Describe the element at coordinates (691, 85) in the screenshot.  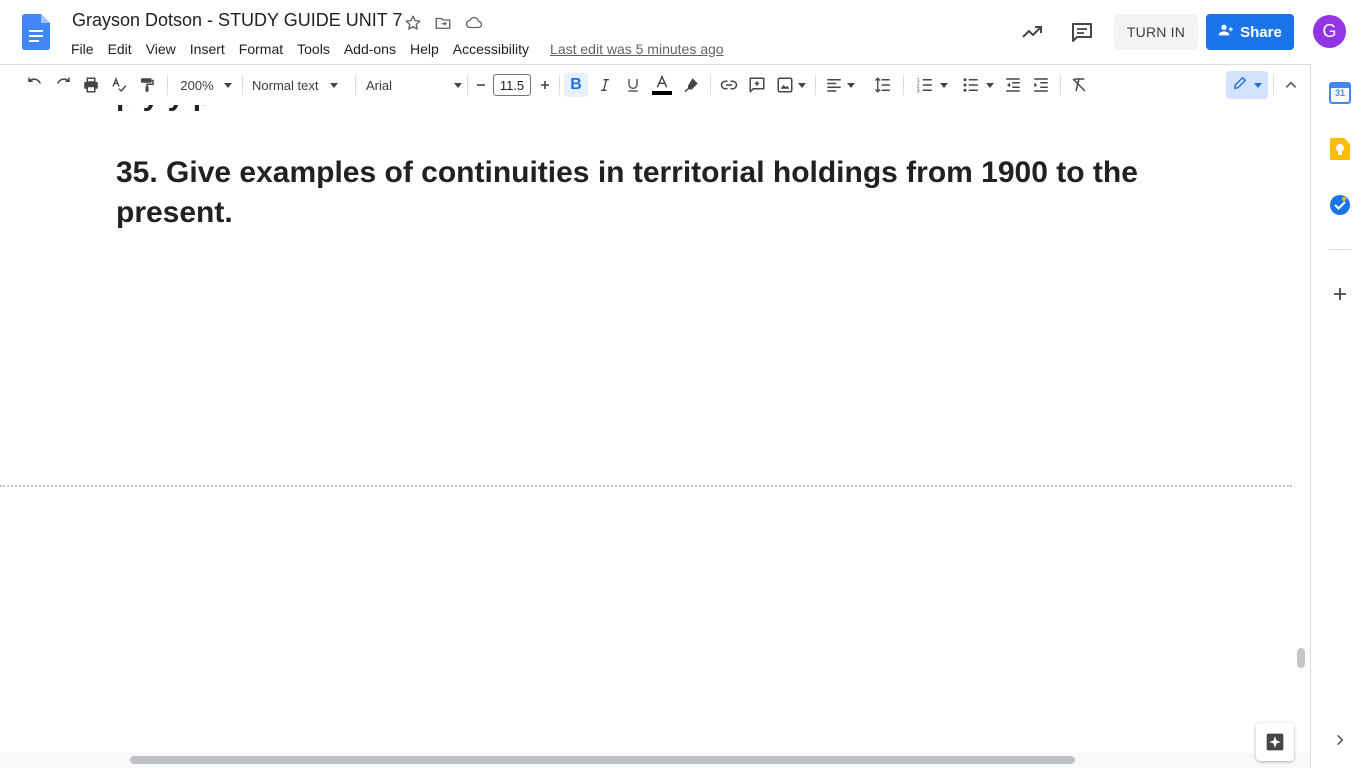
I see `highlight-color-icon` at that location.